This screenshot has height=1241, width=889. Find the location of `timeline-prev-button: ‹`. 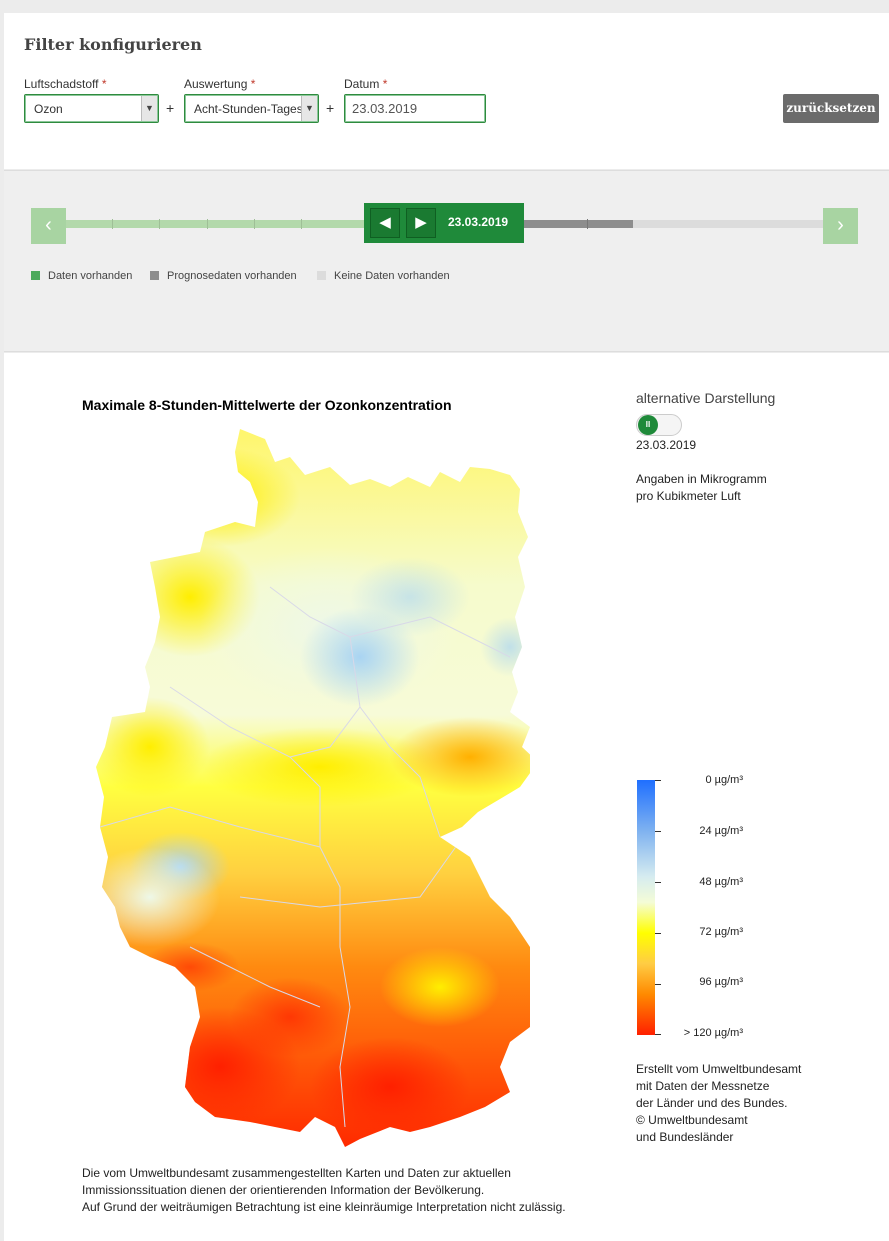

timeline-prev-button: ‹ is located at coordinates (48, 226).